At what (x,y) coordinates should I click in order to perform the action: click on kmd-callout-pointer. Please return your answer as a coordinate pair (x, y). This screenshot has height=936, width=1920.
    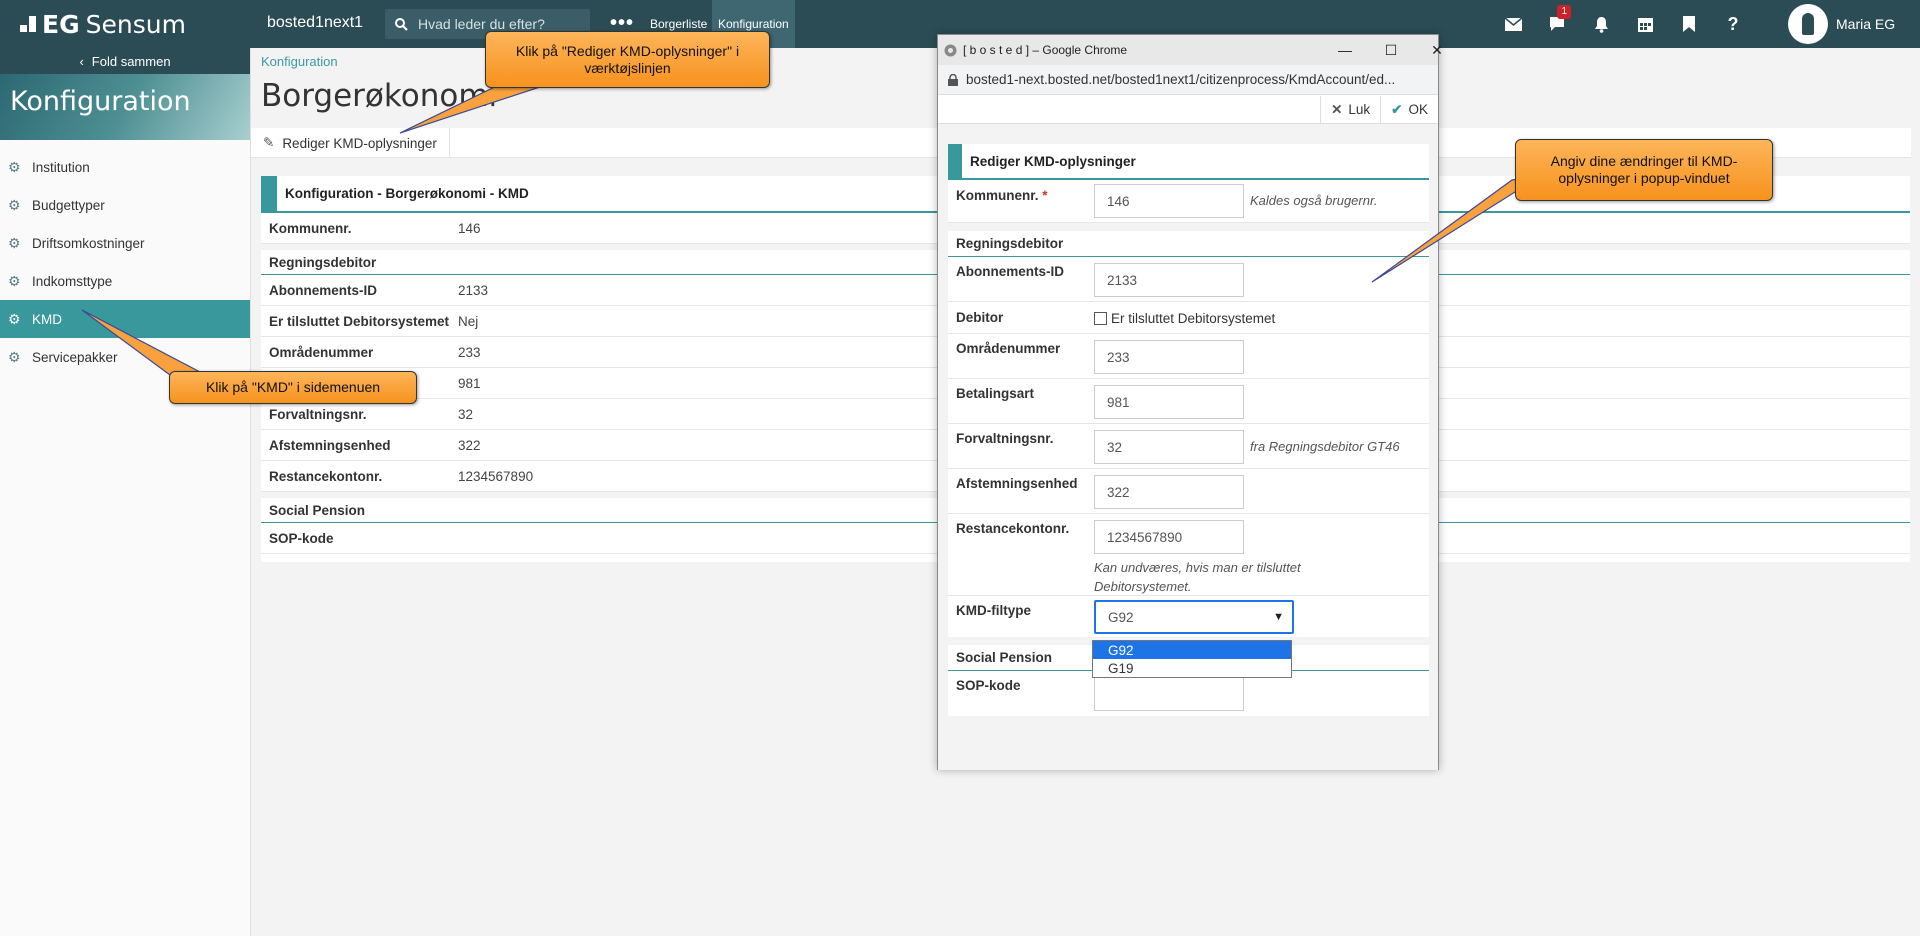
    Looking at the image, I should click on (142, 342).